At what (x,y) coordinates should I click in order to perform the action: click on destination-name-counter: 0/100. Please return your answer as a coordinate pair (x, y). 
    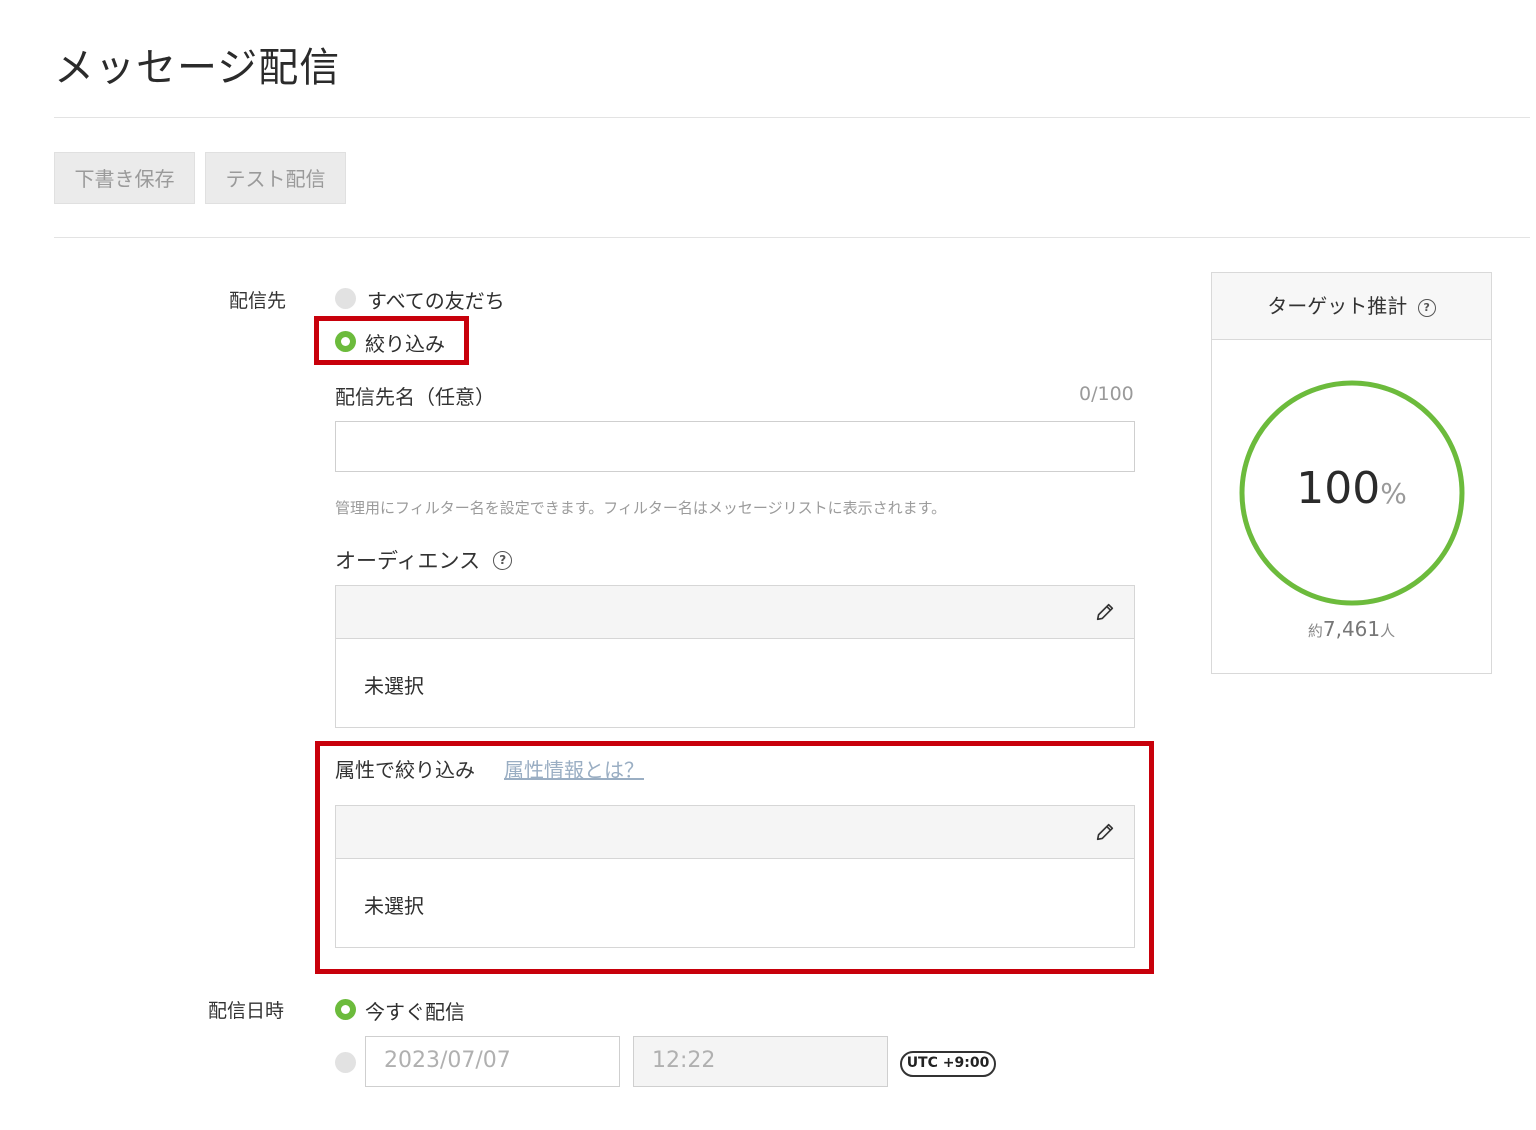
    Looking at the image, I should click on (1106, 394).